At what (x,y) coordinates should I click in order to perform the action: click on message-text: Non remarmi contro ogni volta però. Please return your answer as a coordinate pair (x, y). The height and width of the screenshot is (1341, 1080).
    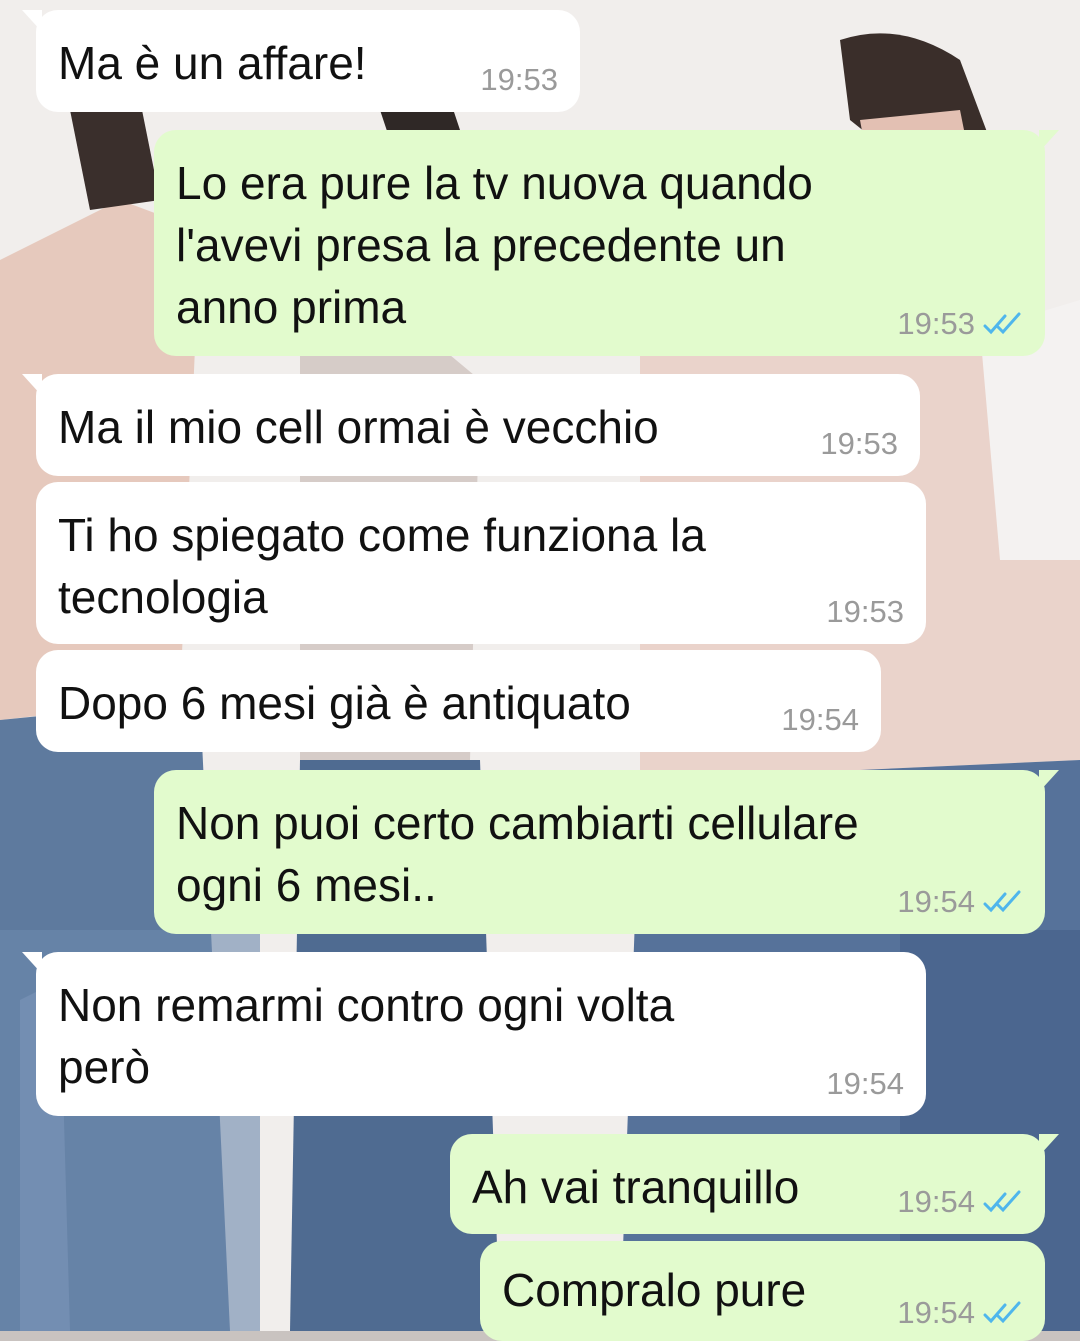
    Looking at the image, I should click on (372, 1036).